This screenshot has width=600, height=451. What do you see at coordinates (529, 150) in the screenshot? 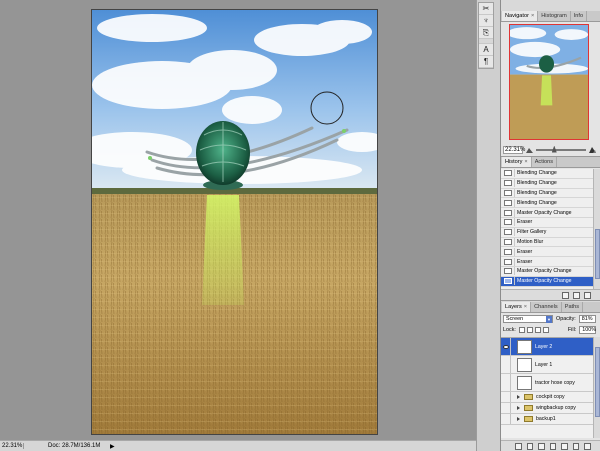
I see `zoom-out-mountain-icon` at bounding box center [529, 150].